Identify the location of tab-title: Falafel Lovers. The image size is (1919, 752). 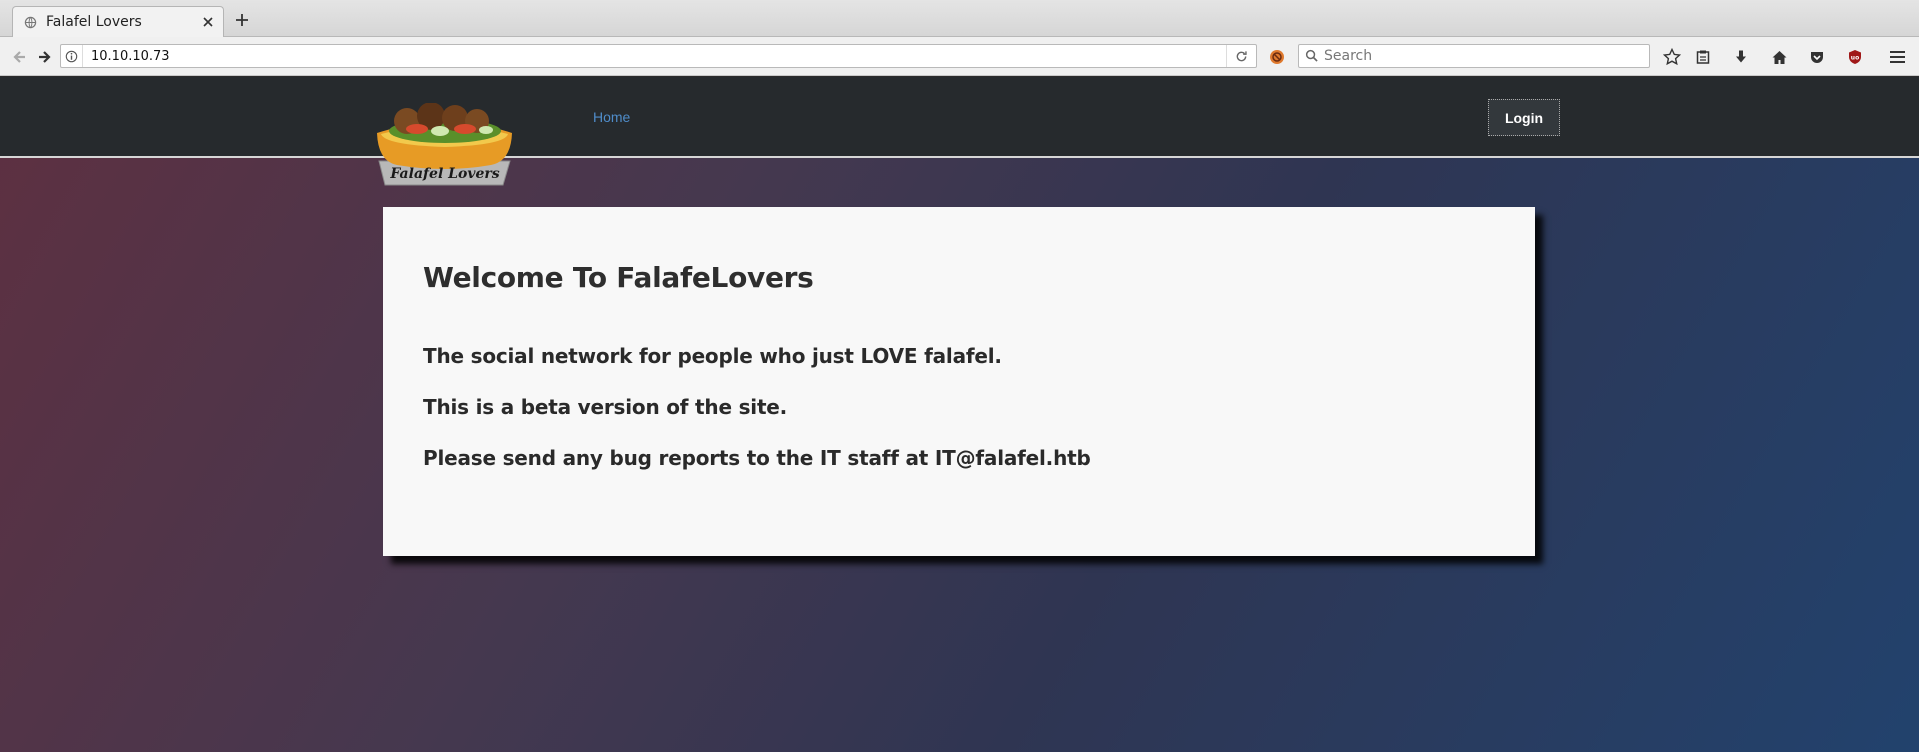
(94, 22).